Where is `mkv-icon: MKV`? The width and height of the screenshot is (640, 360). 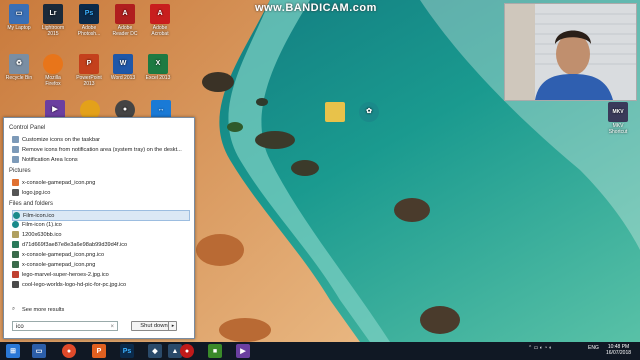
mkv-icon: MKV is located at coordinates (618, 112).